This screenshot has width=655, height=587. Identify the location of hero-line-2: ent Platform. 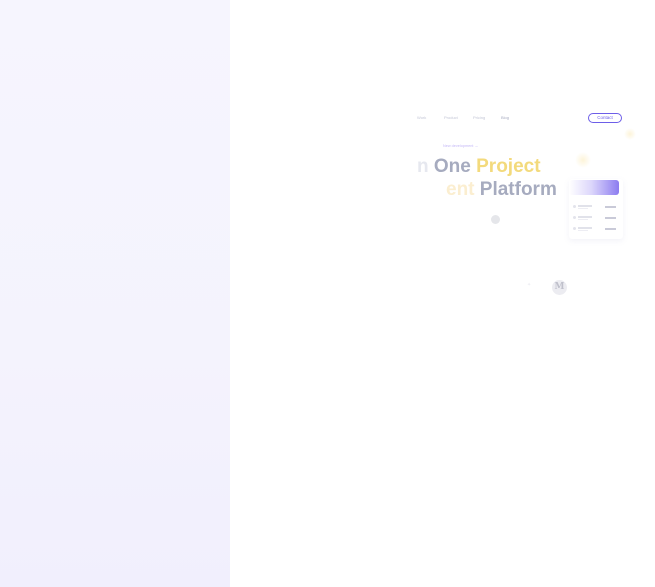
(501, 190).